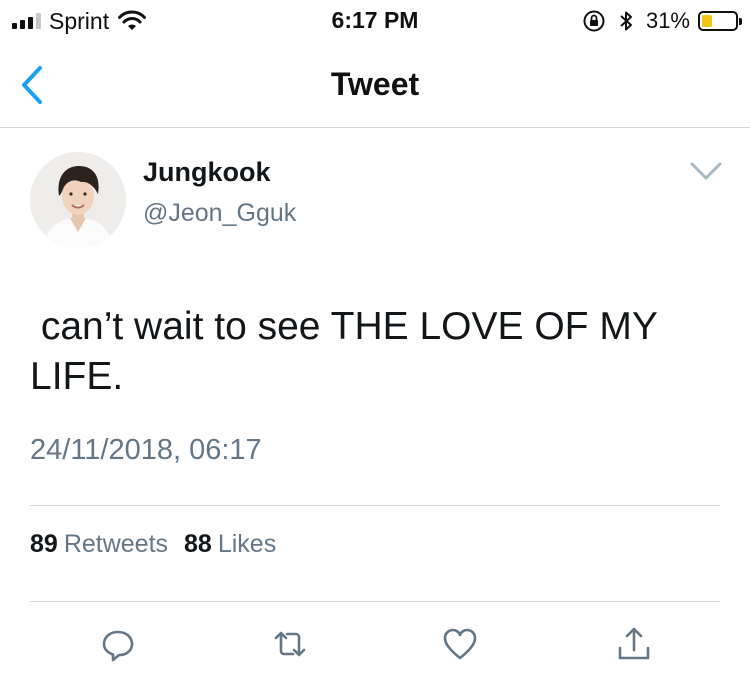 The width and height of the screenshot is (750, 684). I want to click on display-name: Jungkook, so click(207, 172).